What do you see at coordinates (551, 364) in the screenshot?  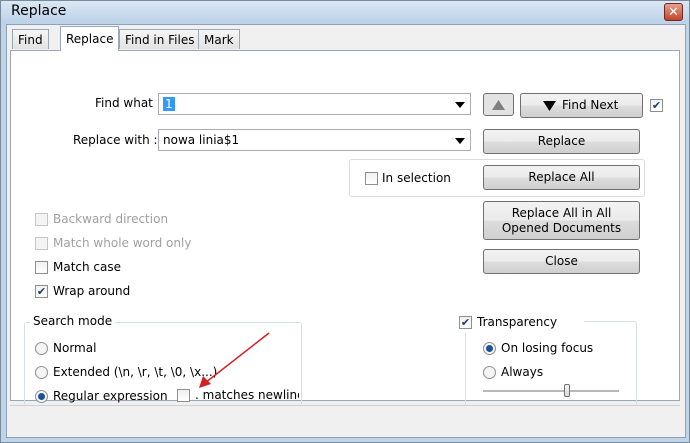 I see `transparency-group` at bounding box center [551, 364].